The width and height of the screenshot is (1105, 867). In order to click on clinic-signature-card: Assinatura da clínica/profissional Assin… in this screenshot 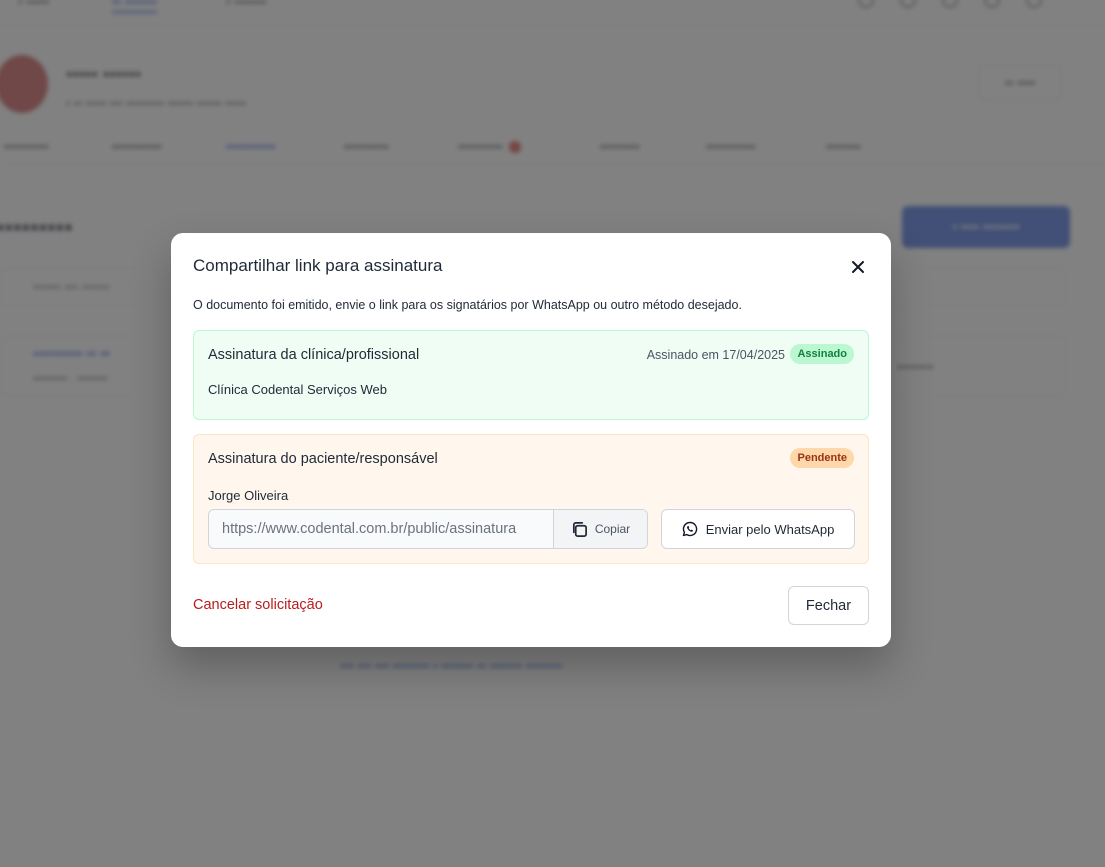, I will do `click(531, 375)`.